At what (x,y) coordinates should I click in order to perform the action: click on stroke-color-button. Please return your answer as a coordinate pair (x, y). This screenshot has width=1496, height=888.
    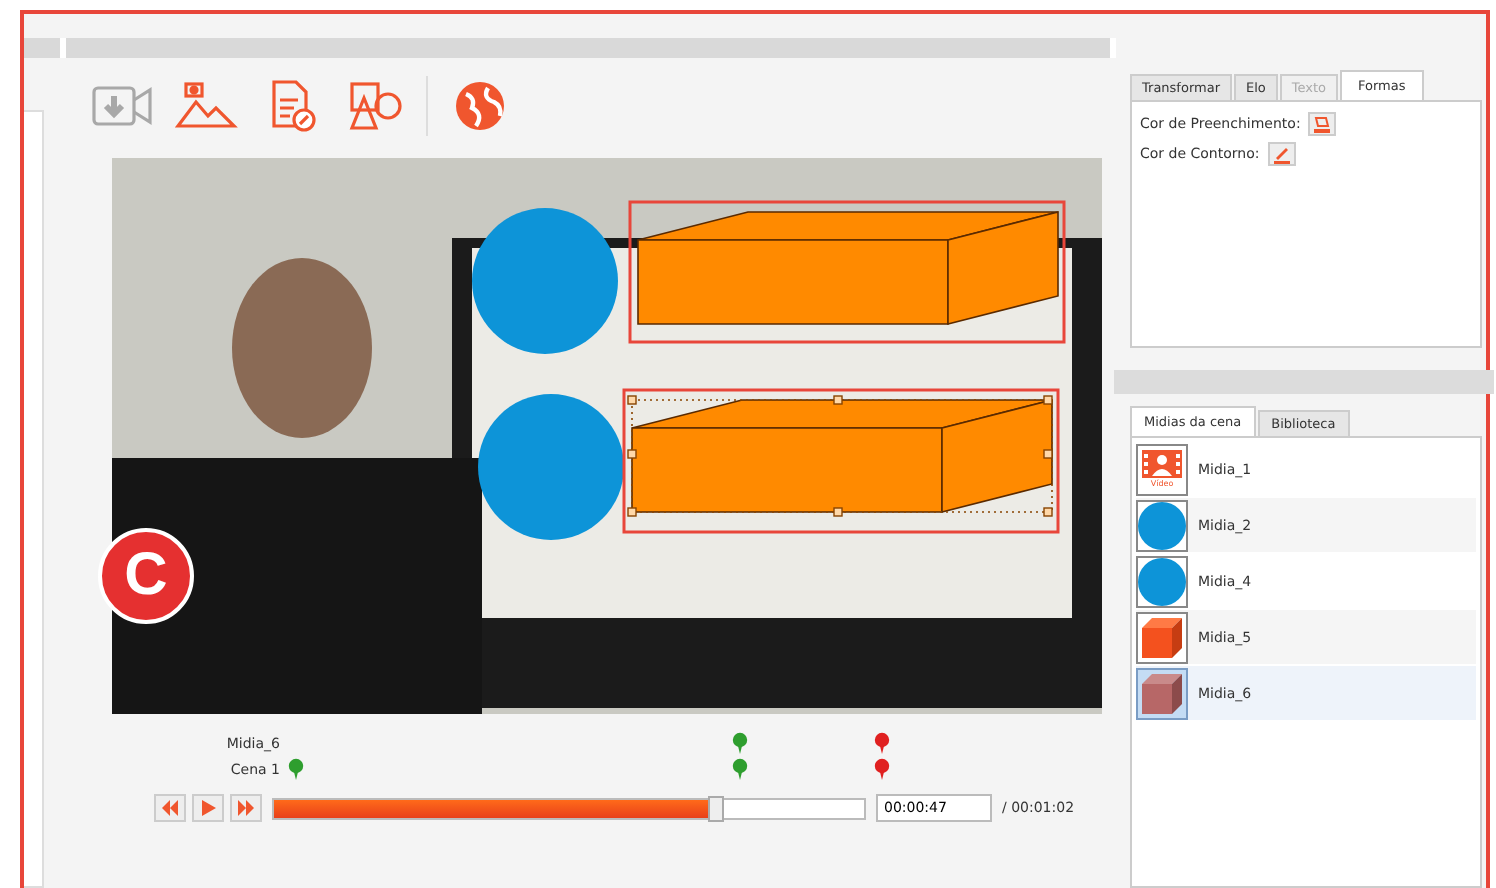
    Looking at the image, I should click on (1281, 154).